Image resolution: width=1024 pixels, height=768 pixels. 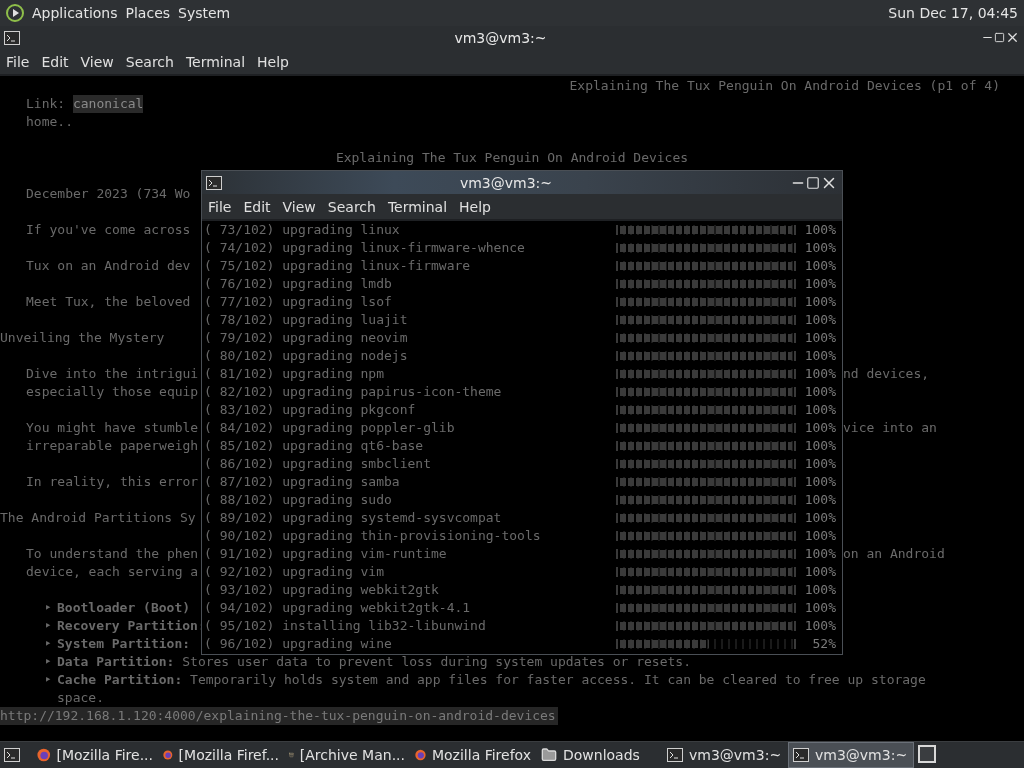 I want to click on article-text: If you've come across, so click(x=108, y=230).